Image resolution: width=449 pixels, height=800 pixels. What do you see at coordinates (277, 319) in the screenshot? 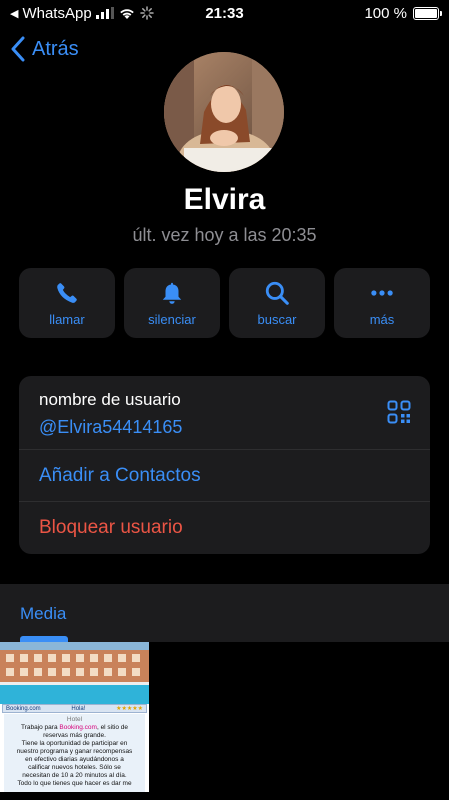
I see `search-label: buscar` at bounding box center [277, 319].